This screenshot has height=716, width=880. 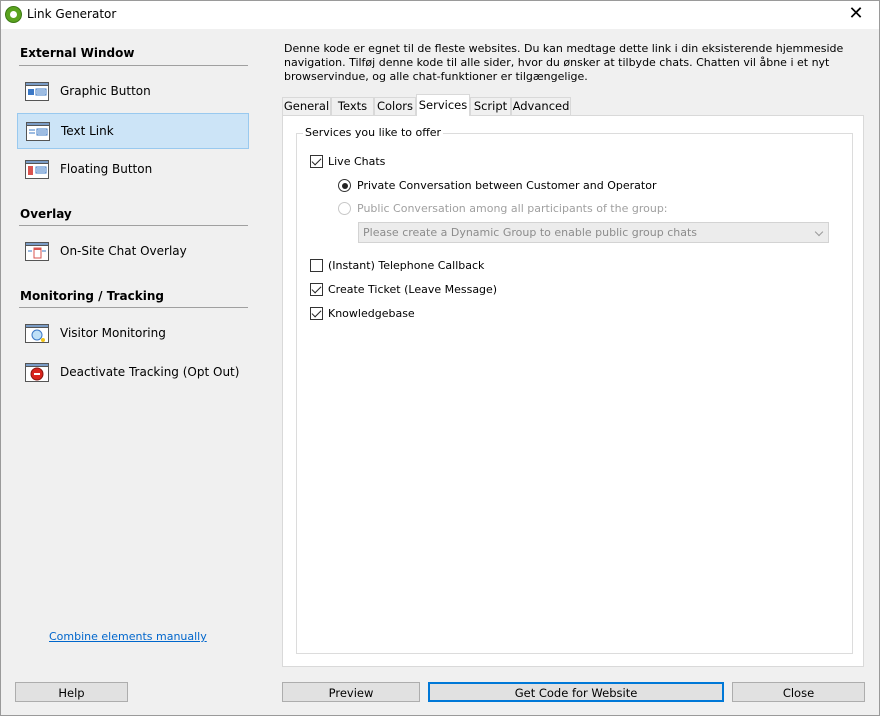 What do you see at coordinates (92, 296) in the screenshot?
I see `section-title-monitoring-tracking: Monitoring / Tracking` at bounding box center [92, 296].